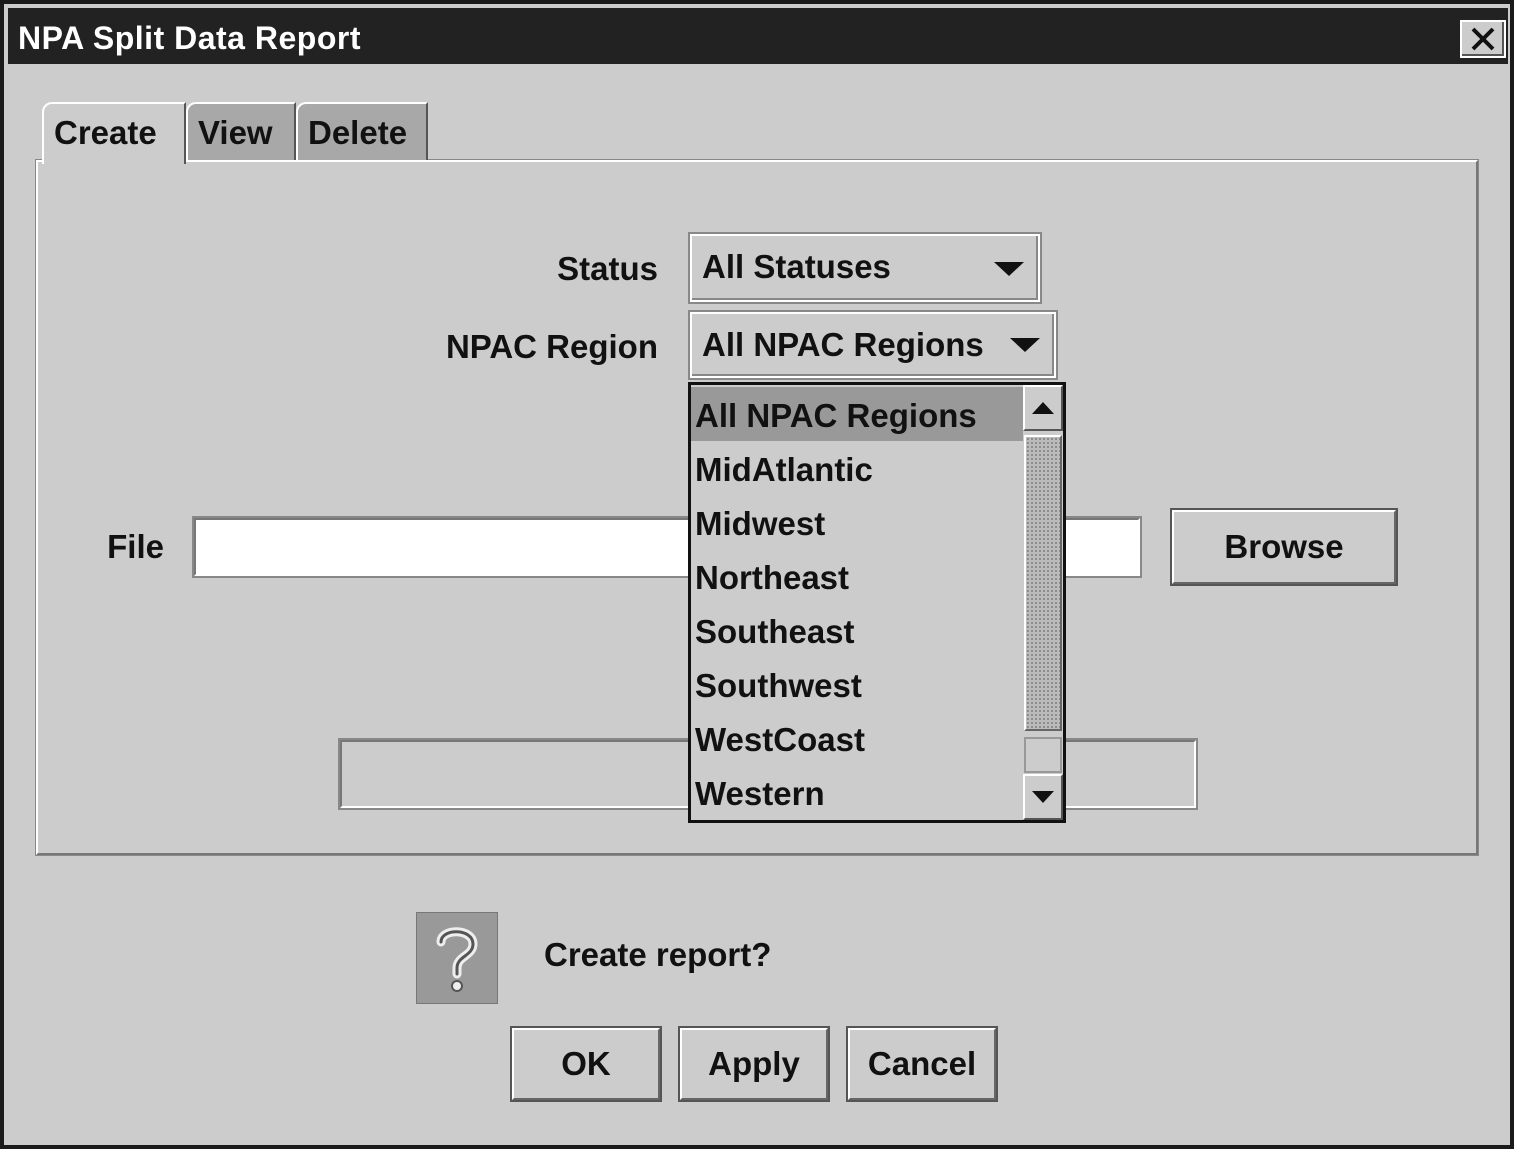  Describe the element at coordinates (796, 266) in the screenshot. I see `status-select-value: All Statuses` at that location.